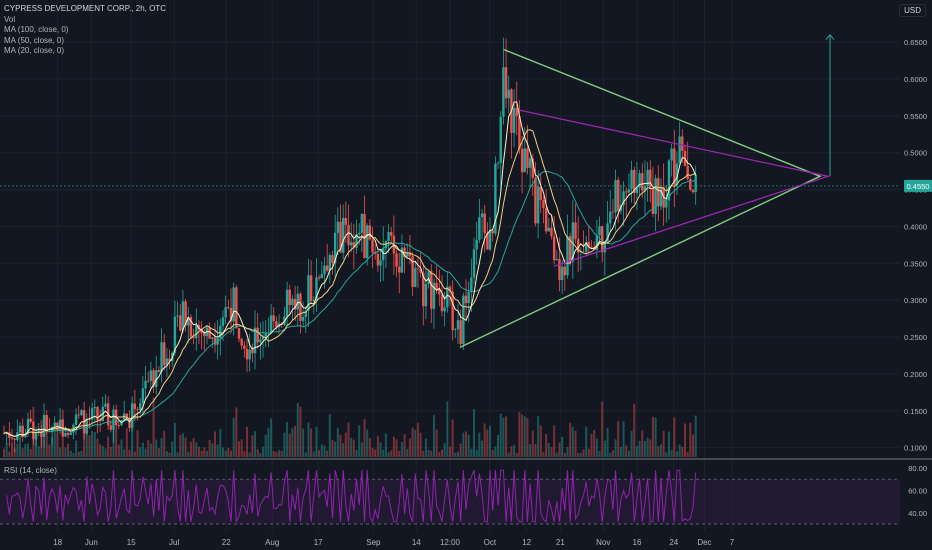 The height and width of the screenshot is (550, 932). I want to click on x-tick-label: Dec, so click(704, 542).